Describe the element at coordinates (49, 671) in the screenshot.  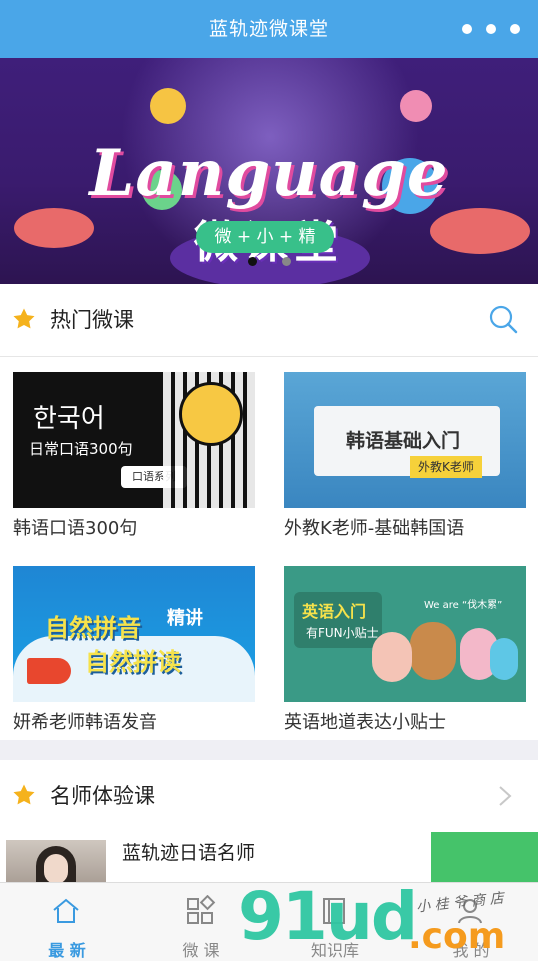
I see `megaphone-icon` at that location.